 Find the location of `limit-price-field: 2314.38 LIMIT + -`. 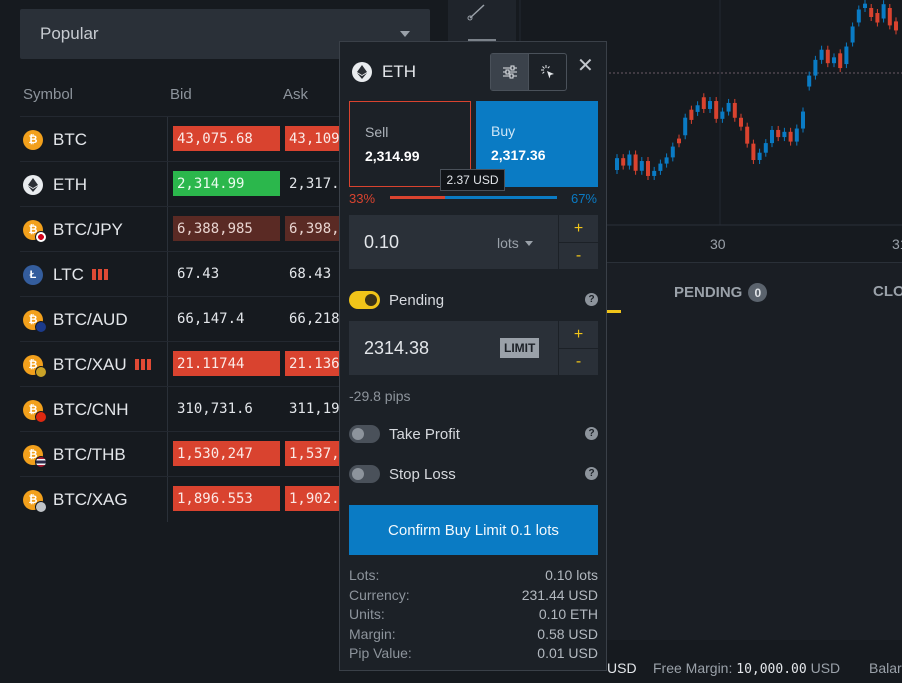

limit-price-field: 2314.38 LIMIT + - is located at coordinates (473, 348).